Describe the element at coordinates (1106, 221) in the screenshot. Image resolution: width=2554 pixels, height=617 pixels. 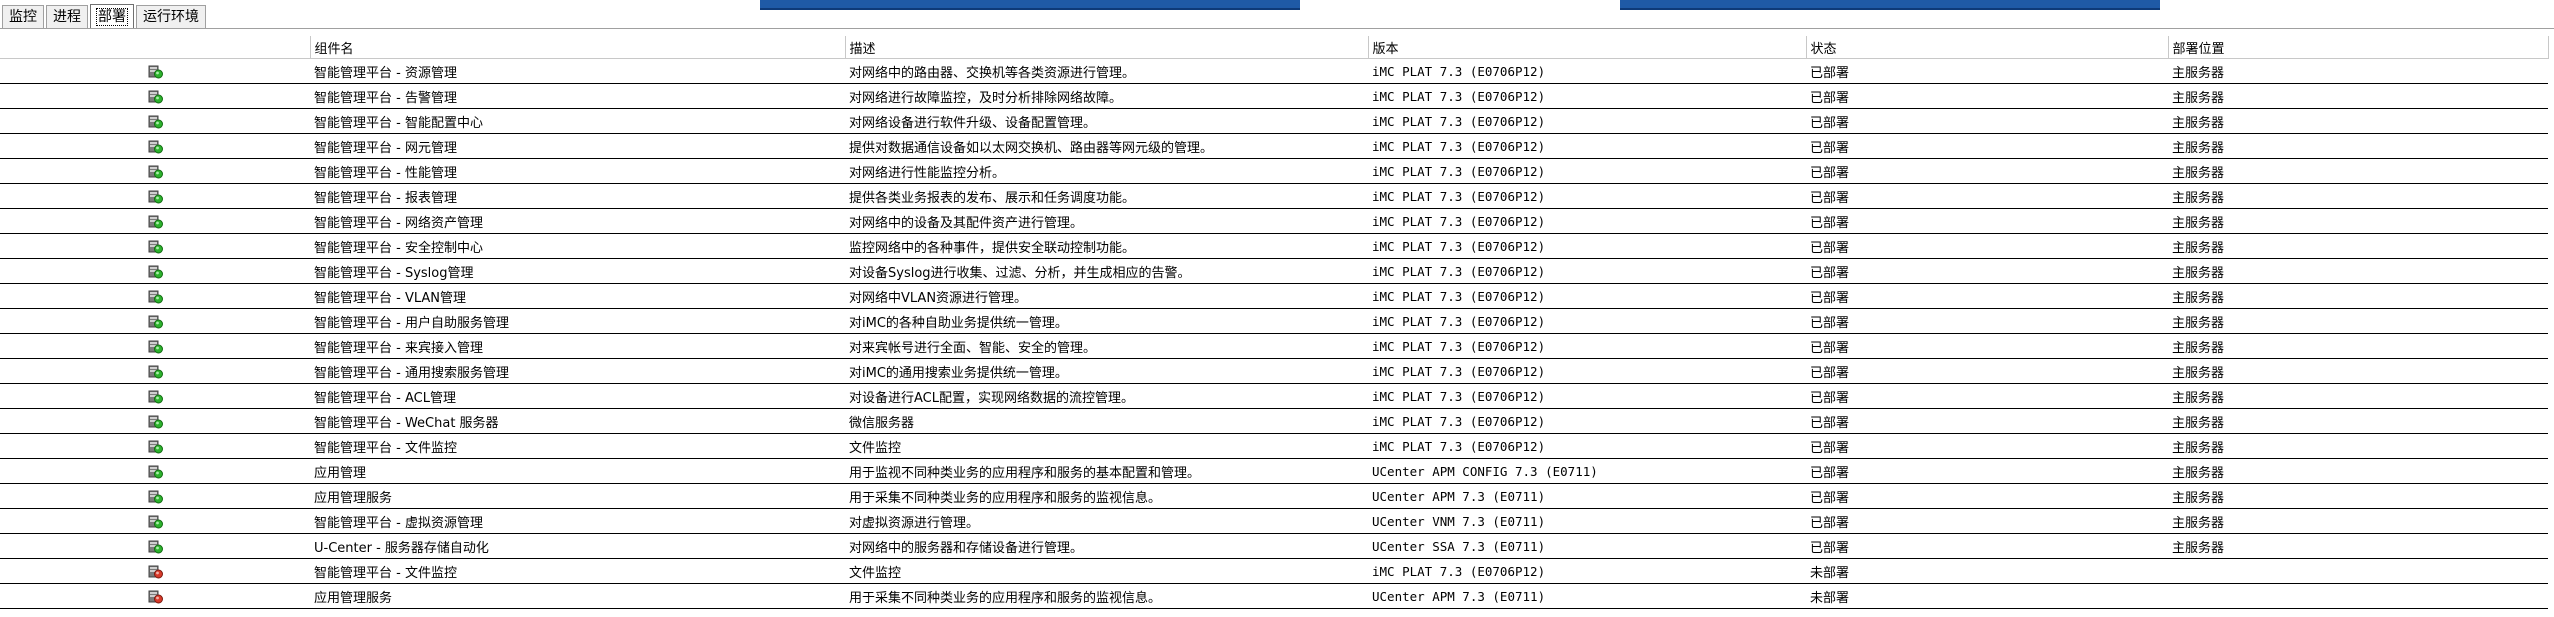
I see `component-description: 对网络中的设备及其配件资产进行管理。` at that location.